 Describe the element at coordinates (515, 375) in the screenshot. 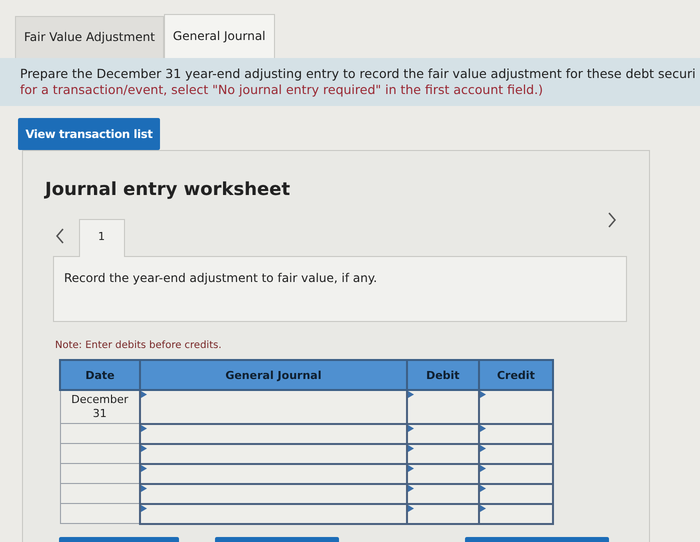

I see `column-header: Credit` at that location.